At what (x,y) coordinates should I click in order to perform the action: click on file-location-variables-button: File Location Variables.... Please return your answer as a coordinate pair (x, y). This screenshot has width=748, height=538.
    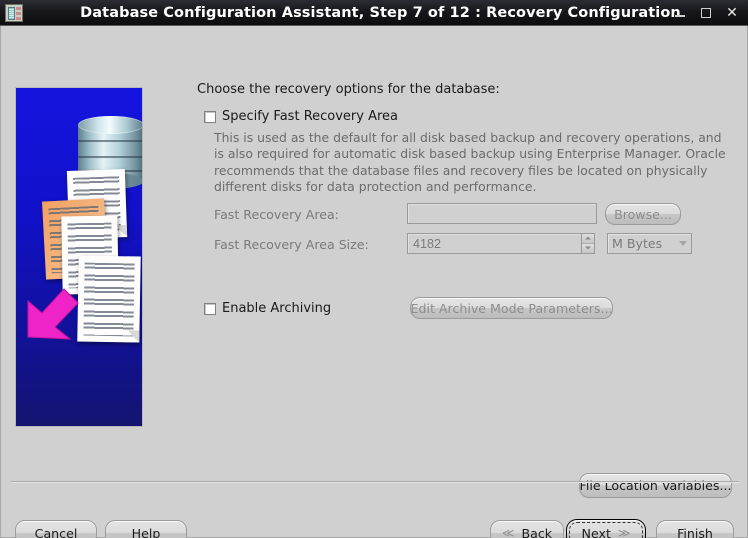
    Looking at the image, I should click on (655, 485).